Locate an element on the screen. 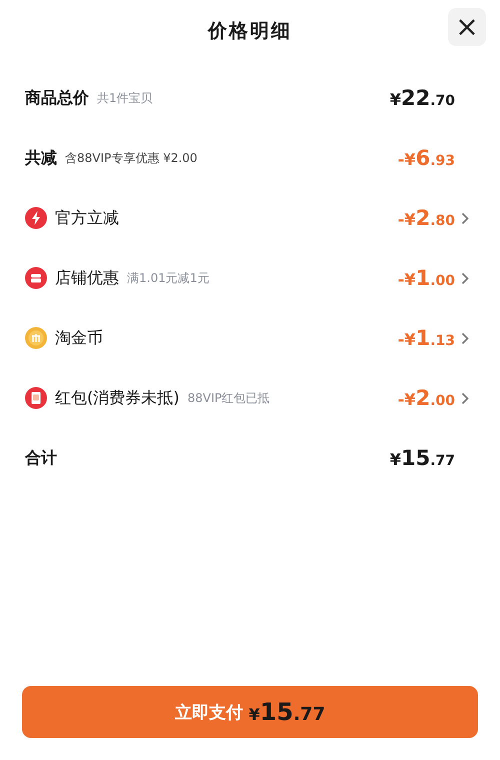  row-label: 合计 is located at coordinates (41, 458).